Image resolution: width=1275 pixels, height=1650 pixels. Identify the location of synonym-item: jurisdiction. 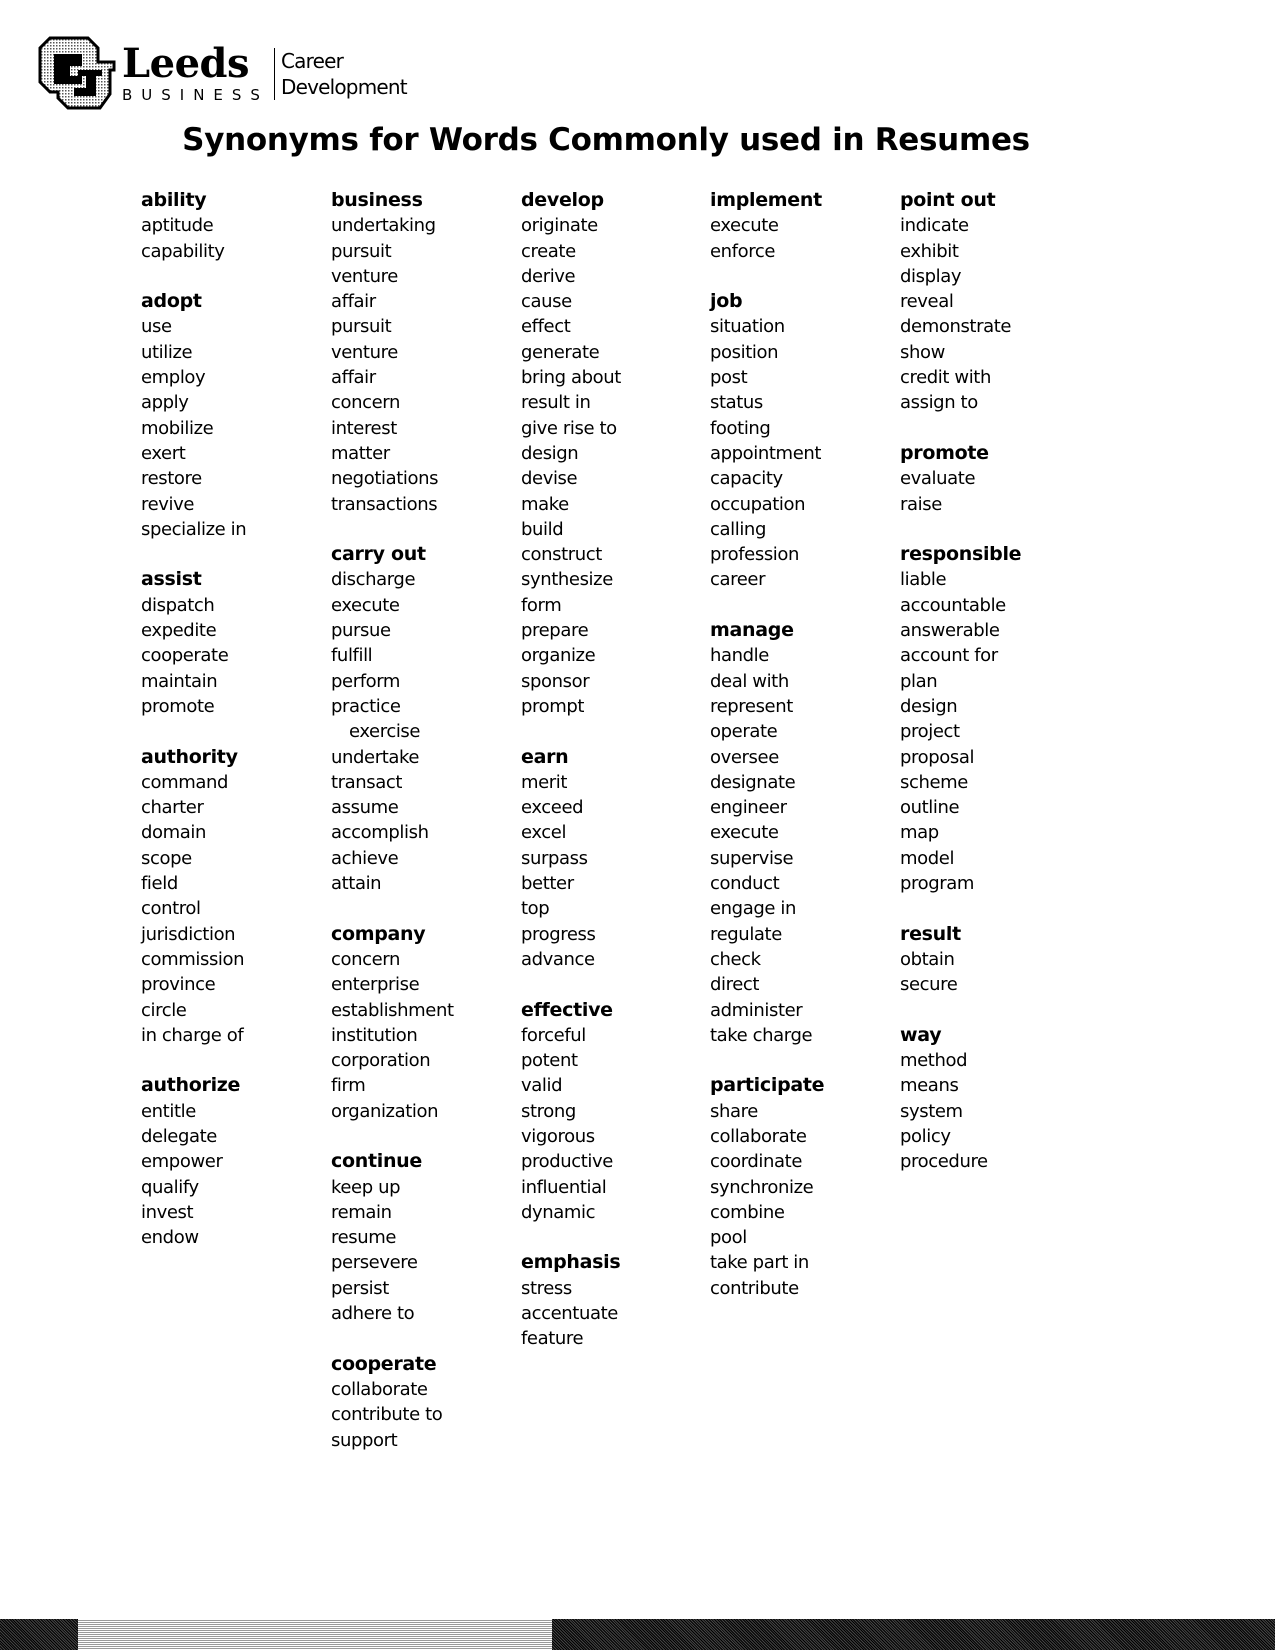
(188, 934).